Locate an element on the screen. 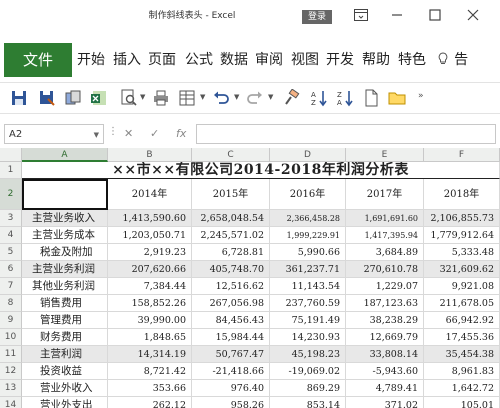  year-header-cell: 2014年 is located at coordinates (150, 194).